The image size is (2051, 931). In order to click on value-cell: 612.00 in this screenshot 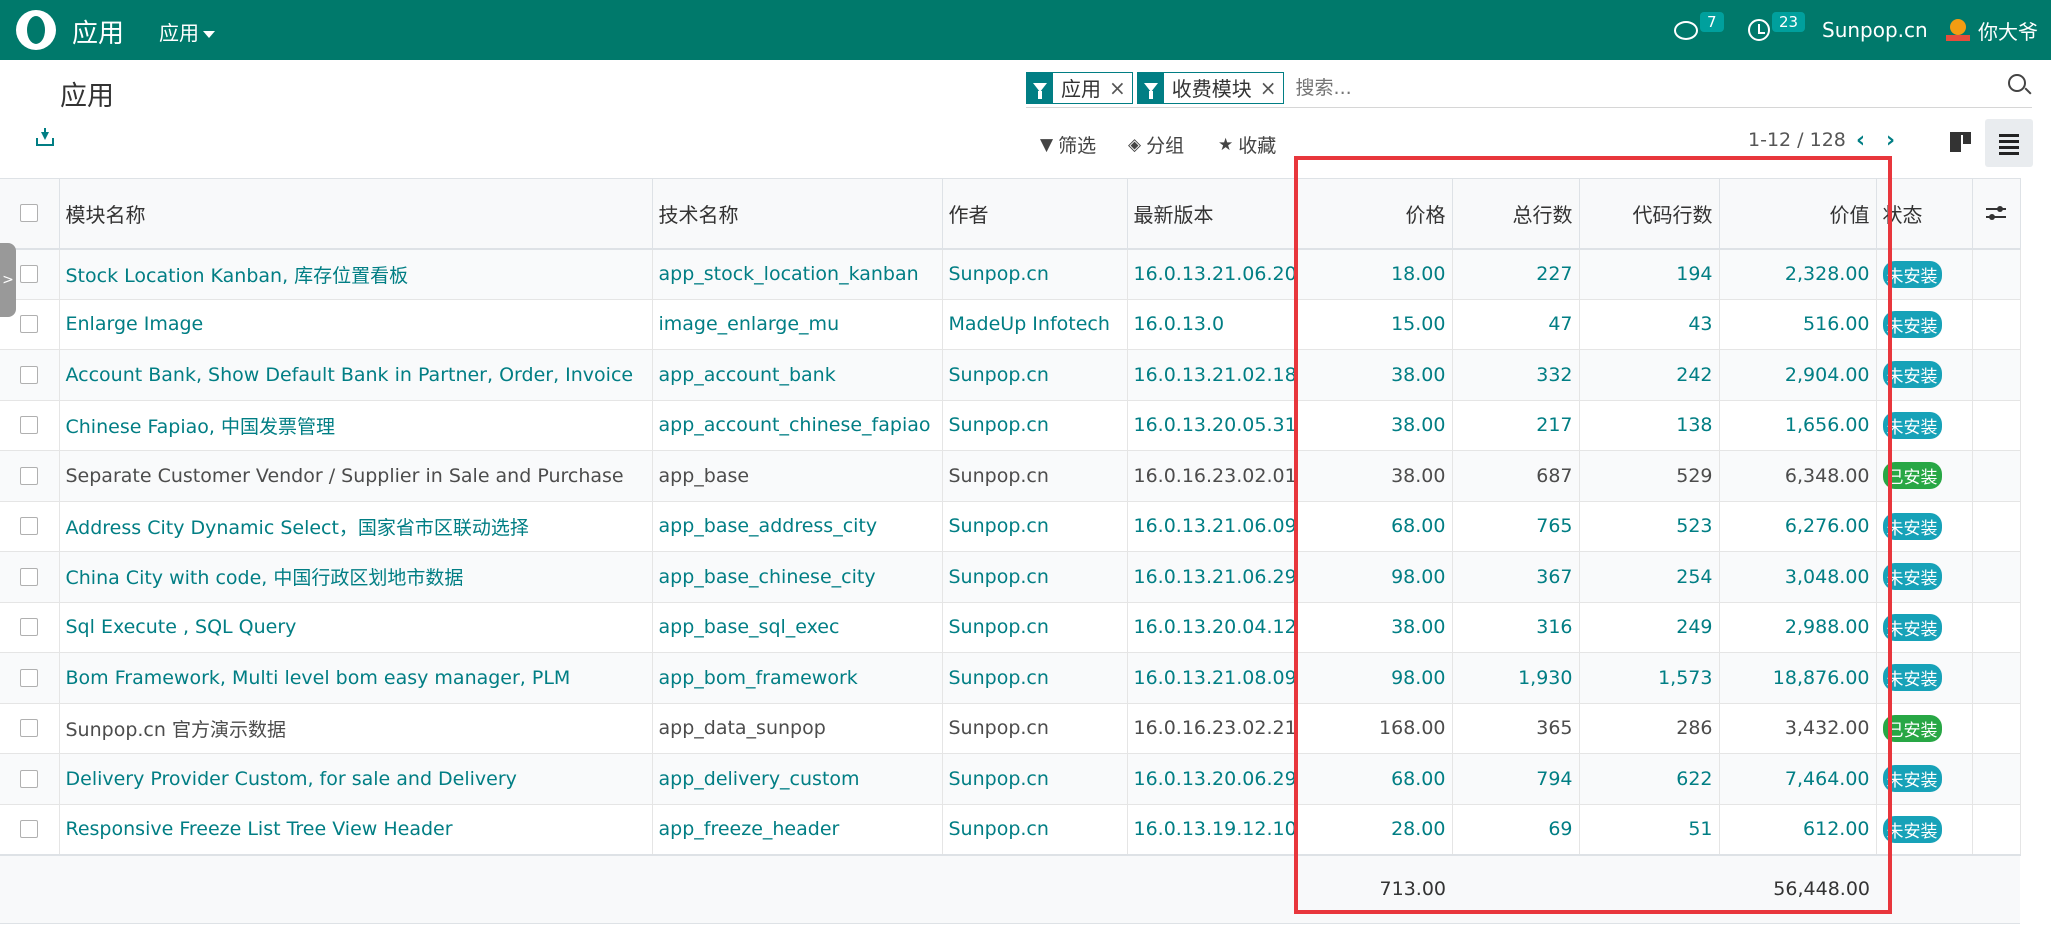, I will do `click(1798, 829)`.